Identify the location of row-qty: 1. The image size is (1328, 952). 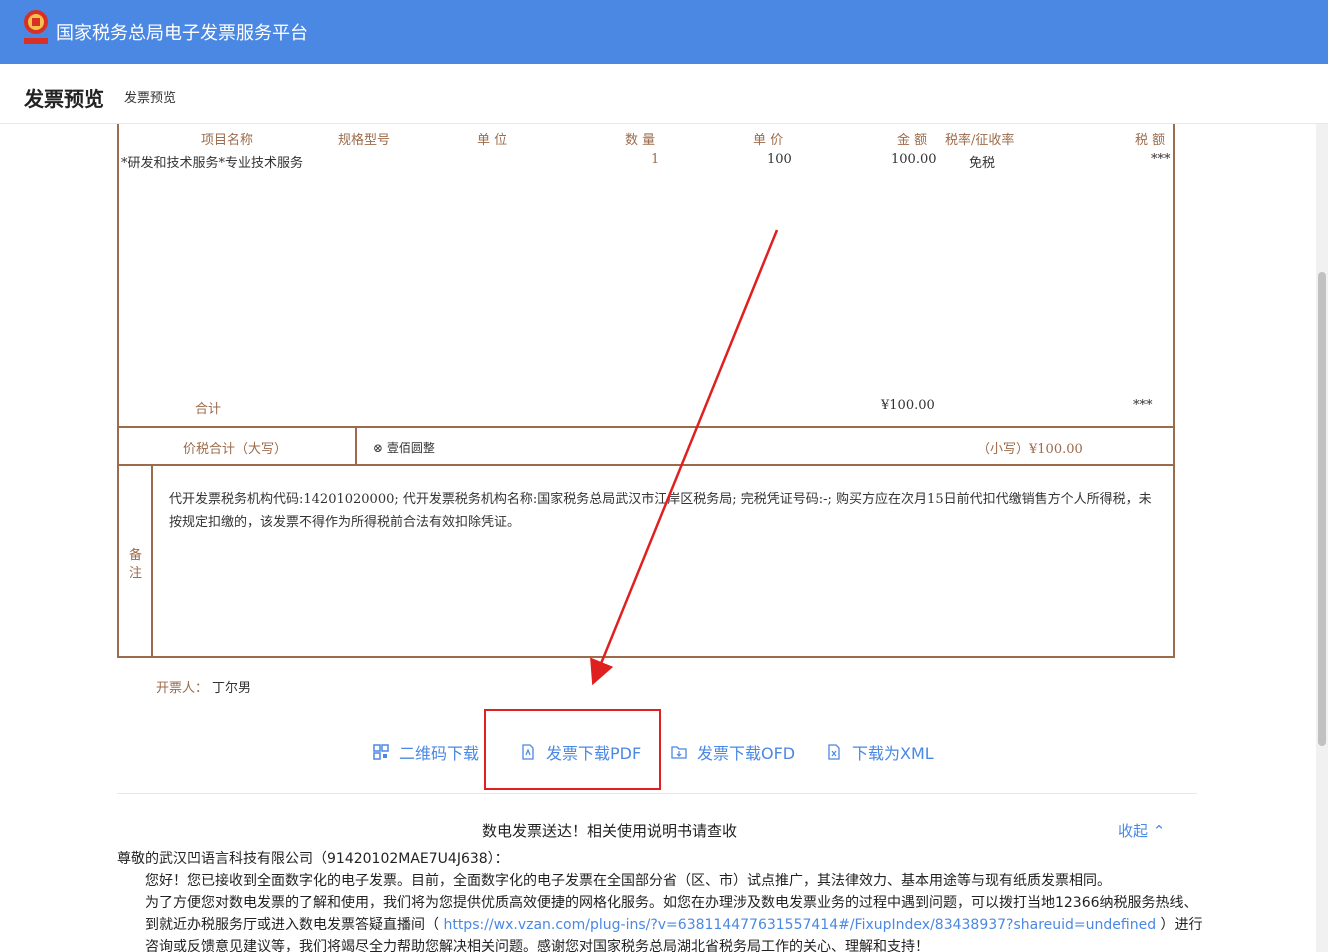
(655, 159).